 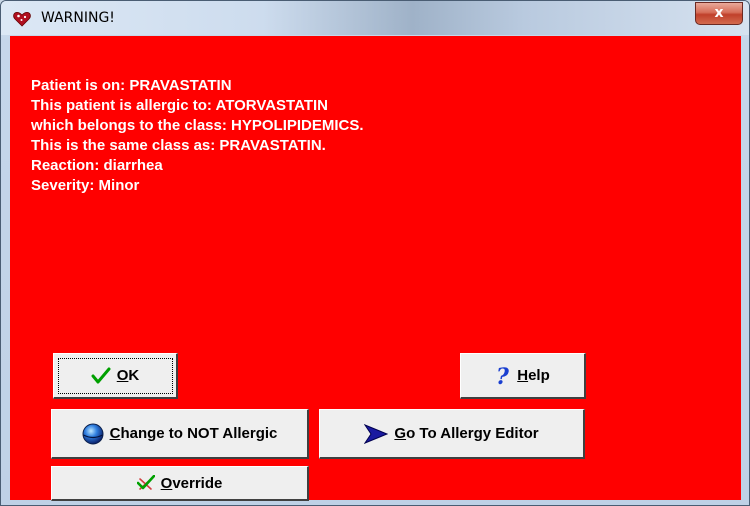 I want to click on ok-label: OK, so click(x=128, y=375).